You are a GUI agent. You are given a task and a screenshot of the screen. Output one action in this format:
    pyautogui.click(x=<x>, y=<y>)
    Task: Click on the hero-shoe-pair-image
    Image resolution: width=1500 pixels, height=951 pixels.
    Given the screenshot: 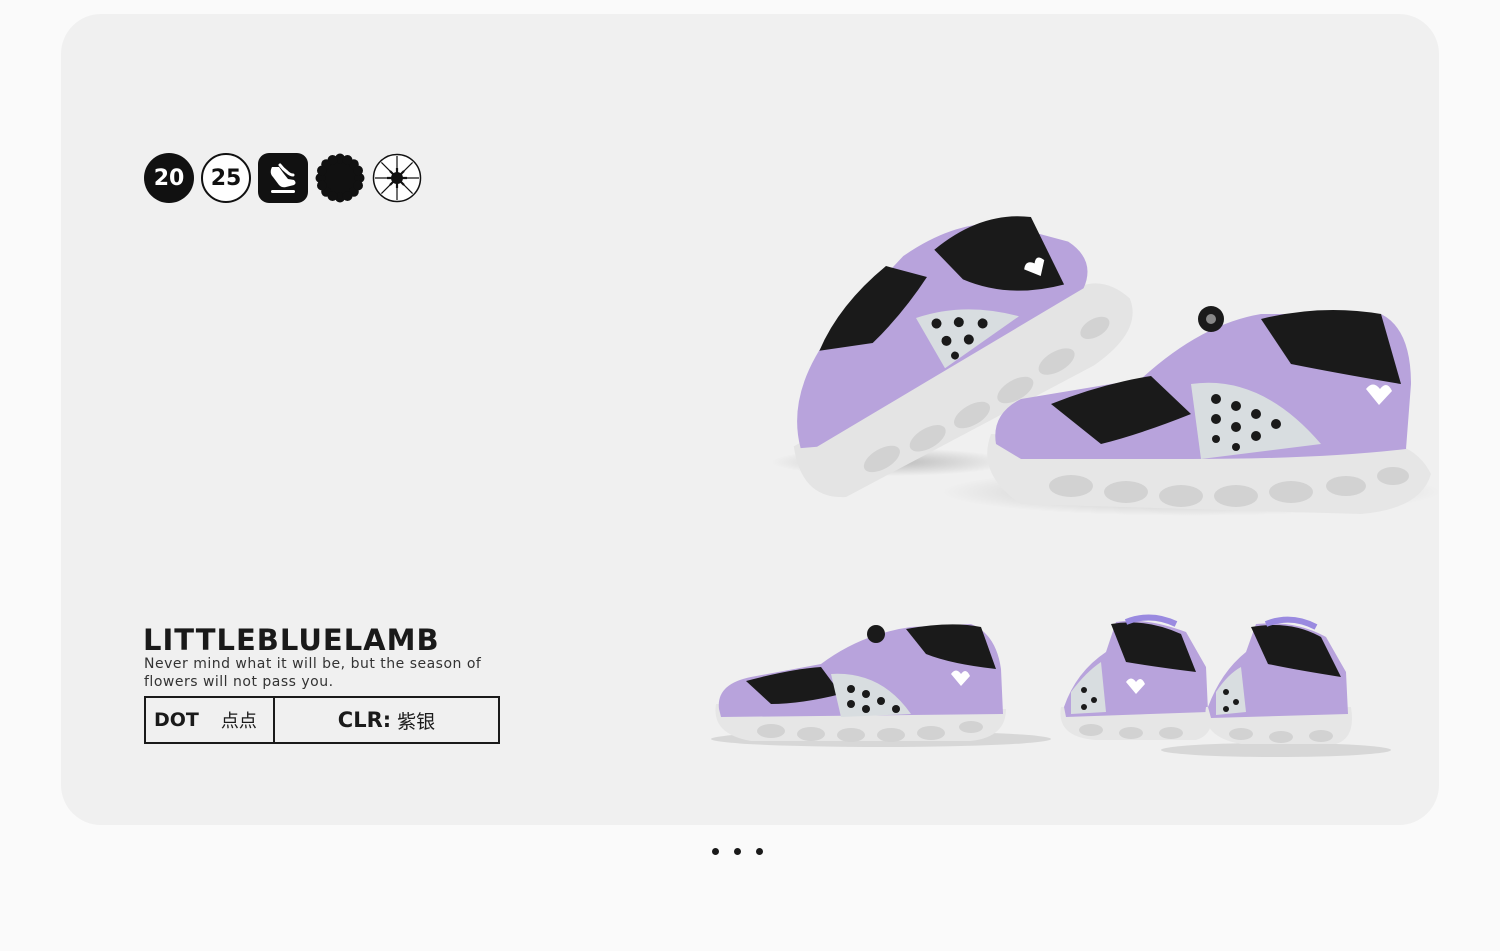 What is the action you would take?
    pyautogui.click(x=1105, y=366)
    